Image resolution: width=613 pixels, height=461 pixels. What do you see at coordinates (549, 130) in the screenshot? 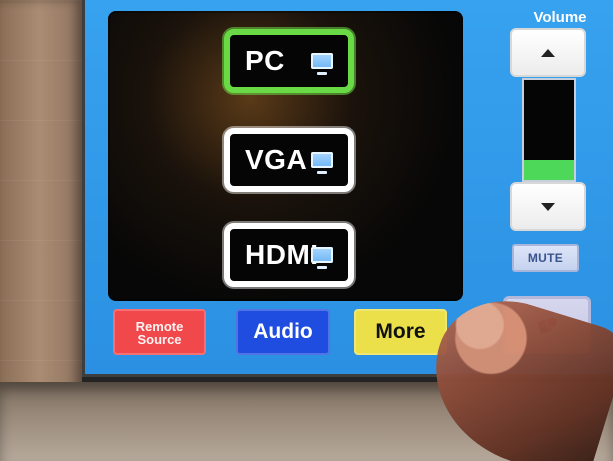
I see `volume-meter` at bounding box center [549, 130].